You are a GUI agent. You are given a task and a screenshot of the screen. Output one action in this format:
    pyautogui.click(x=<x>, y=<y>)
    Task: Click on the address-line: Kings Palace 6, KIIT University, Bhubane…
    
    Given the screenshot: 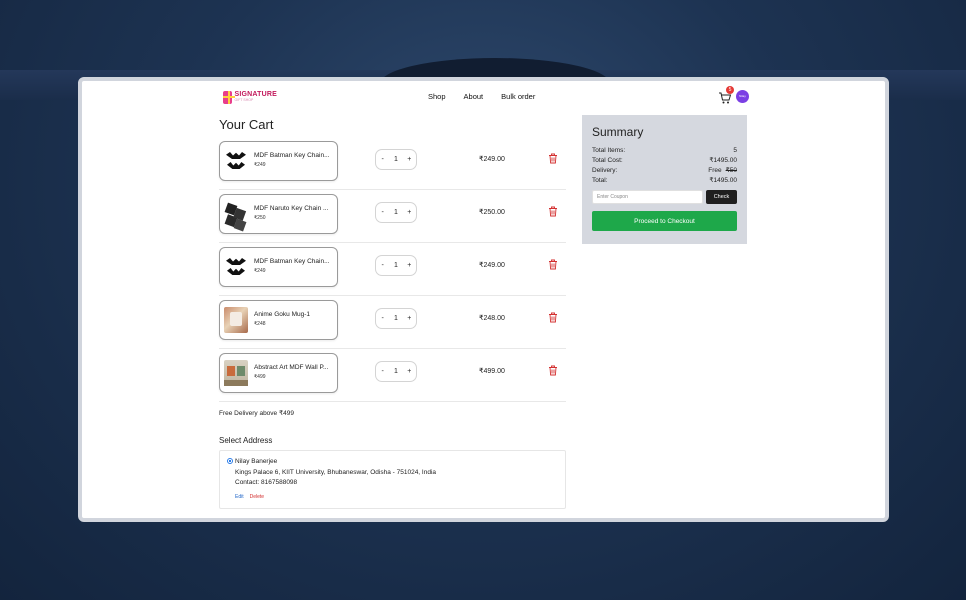 What is the action you would take?
    pyautogui.click(x=336, y=472)
    